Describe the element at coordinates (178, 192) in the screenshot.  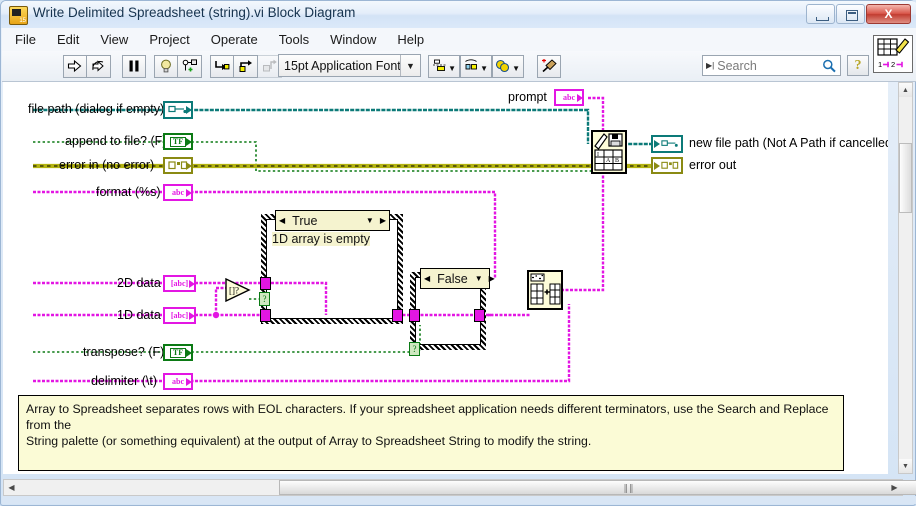
I see `terminal-format: abc` at that location.